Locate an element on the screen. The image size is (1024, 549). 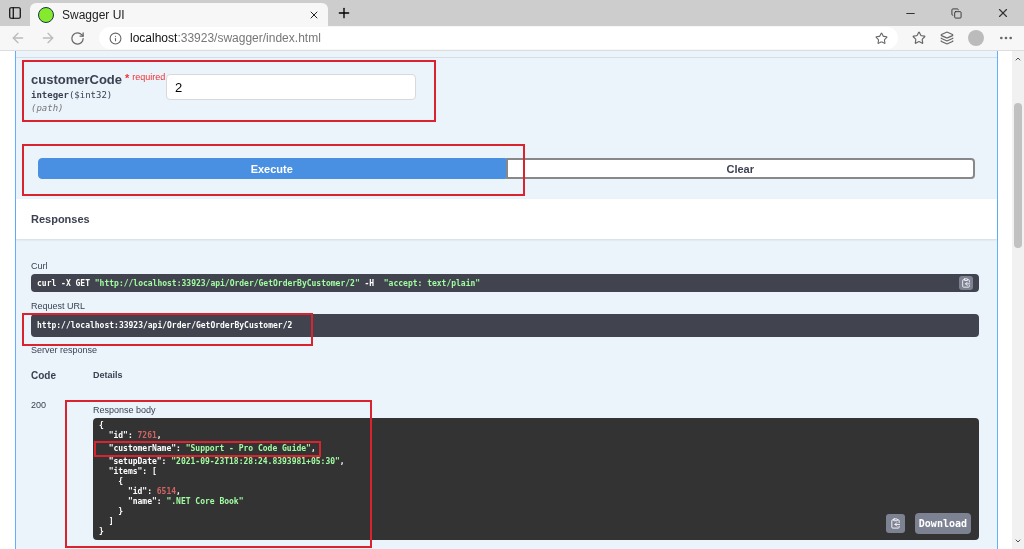
sidebar-toggle-icon is located at coordinates (15, 13).